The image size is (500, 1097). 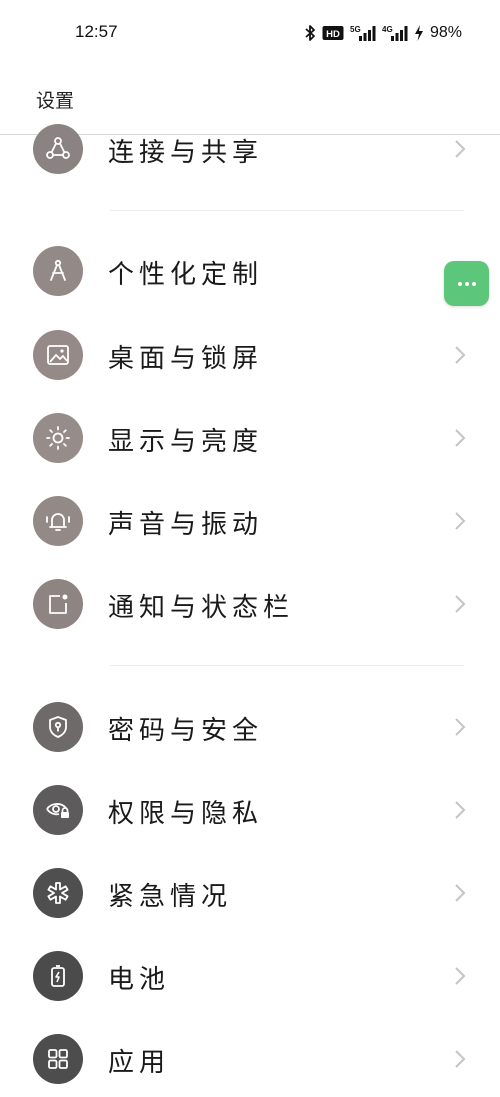 What do you see at coordinates (139, 1063) in the screenshot?
I see `settings-item-label: 应用` at bounding box center [139, 1063].